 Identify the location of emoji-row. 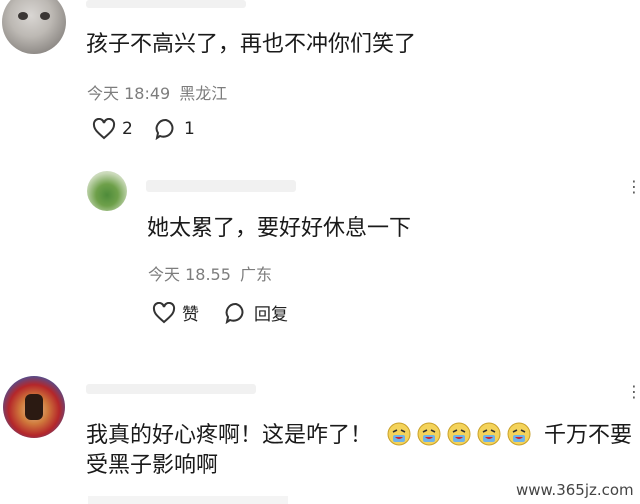
(465, 435).